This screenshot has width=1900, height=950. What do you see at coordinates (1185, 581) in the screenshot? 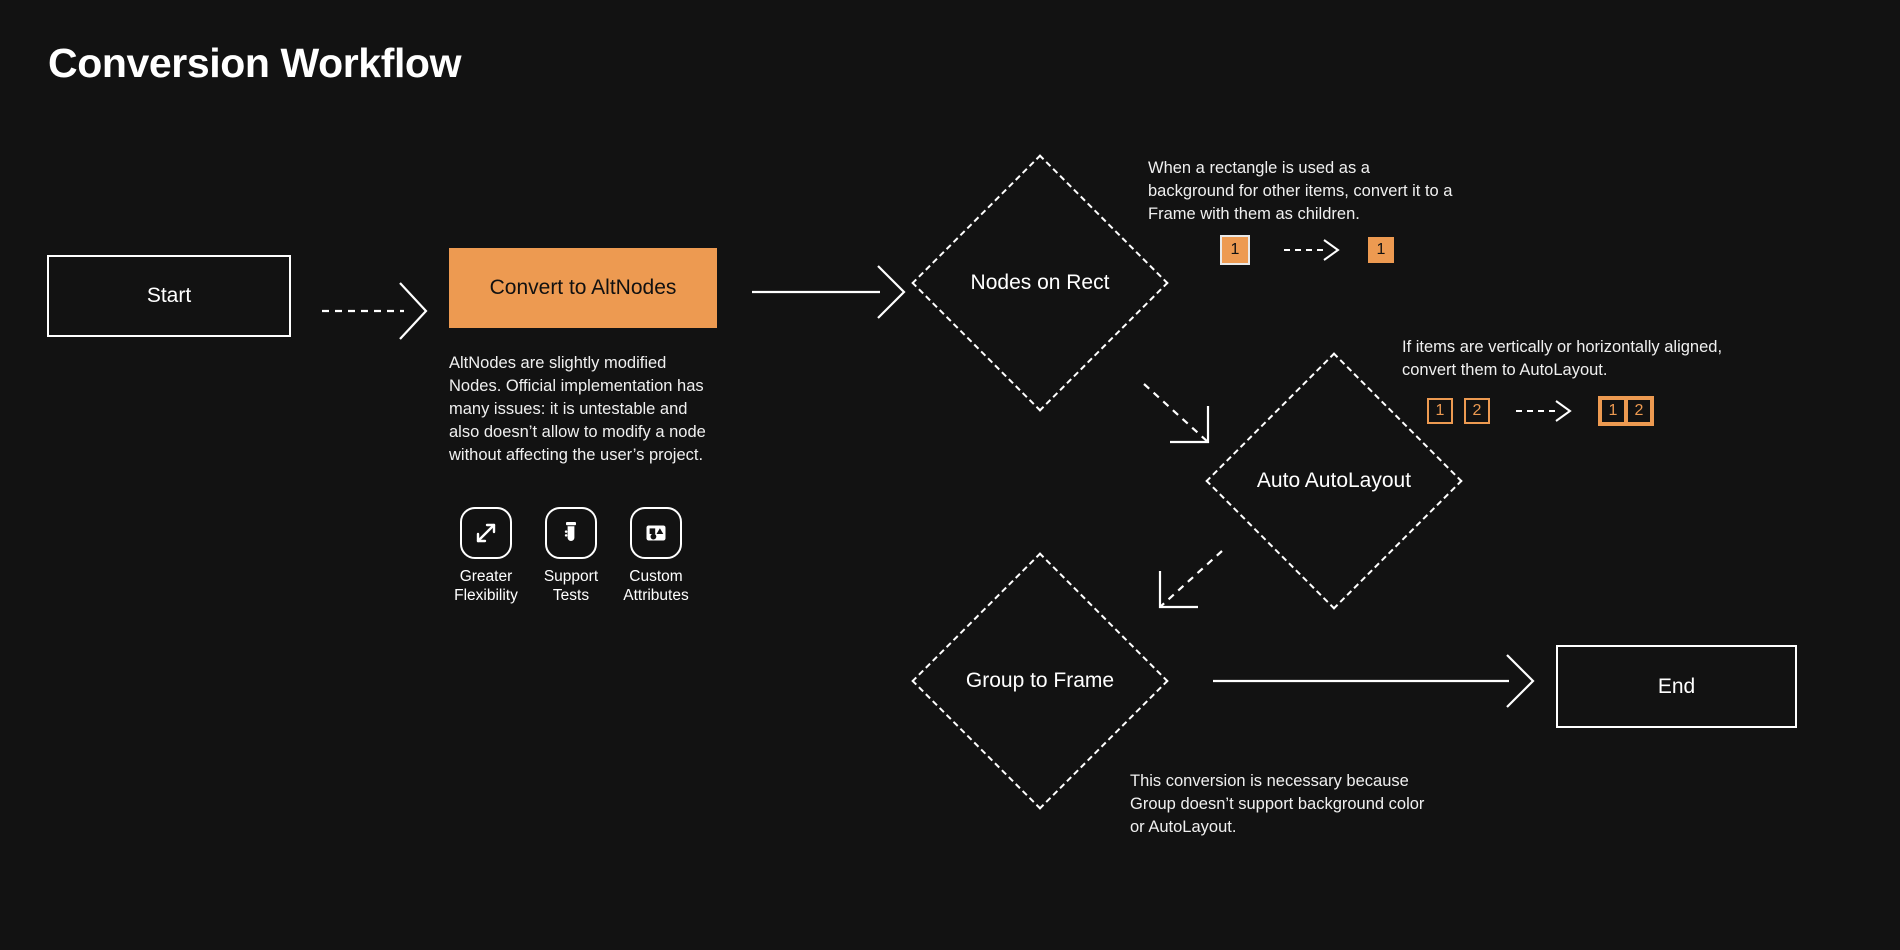
I see `connector-auto-autolayout-to-group-to-frame` at bounding box center [1185, 581].